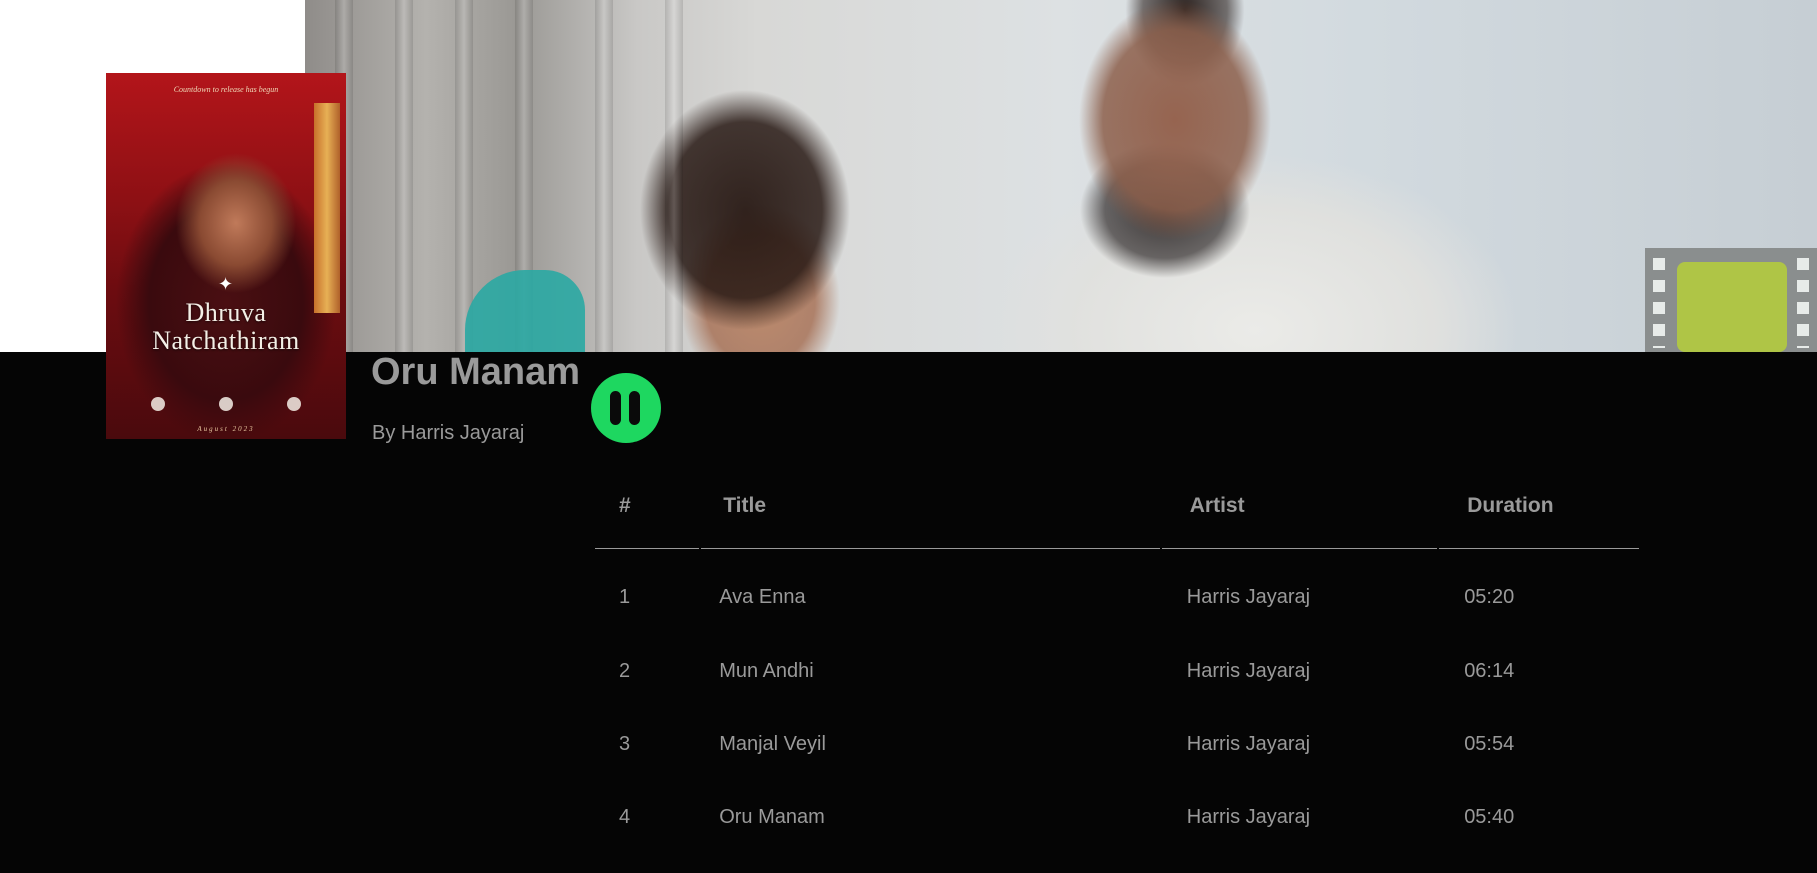  What do you see at coordinates (226, 284) in the screenshot?
I see `sparkle-icon: ✦` at bounding box center [226, 284].